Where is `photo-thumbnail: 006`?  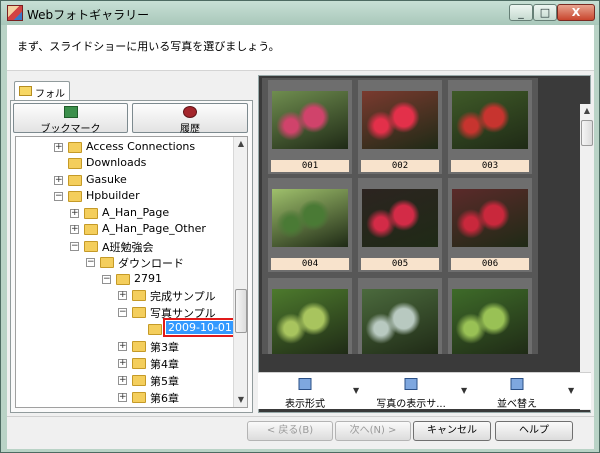
photo-thumbnail: 006 is located at coordinates (490, 225).